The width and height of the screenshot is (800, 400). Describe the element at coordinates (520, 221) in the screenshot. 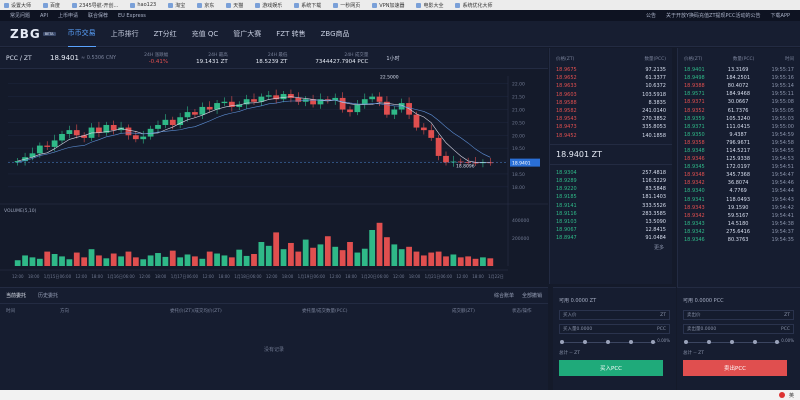

I see `volume-axis-tick: 400000` at that location.